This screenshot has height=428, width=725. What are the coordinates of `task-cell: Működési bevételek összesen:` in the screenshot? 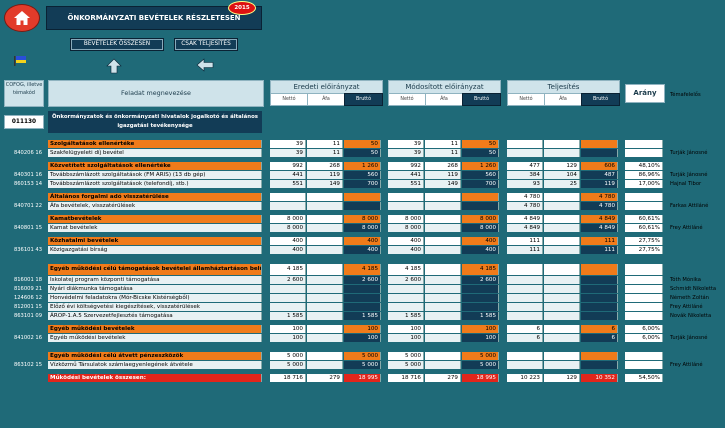 It's located at (155, 378).